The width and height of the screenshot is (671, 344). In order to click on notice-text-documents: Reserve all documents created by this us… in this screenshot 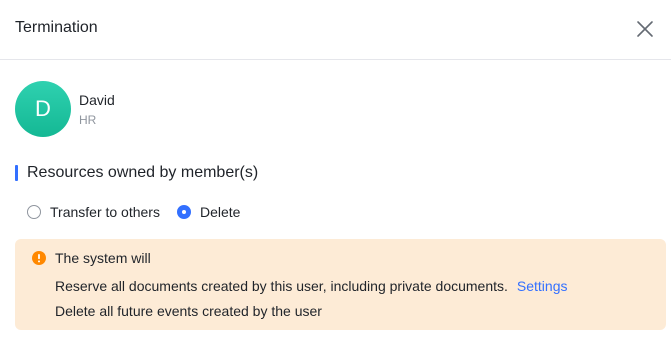, I will do `click(281, 286)`.